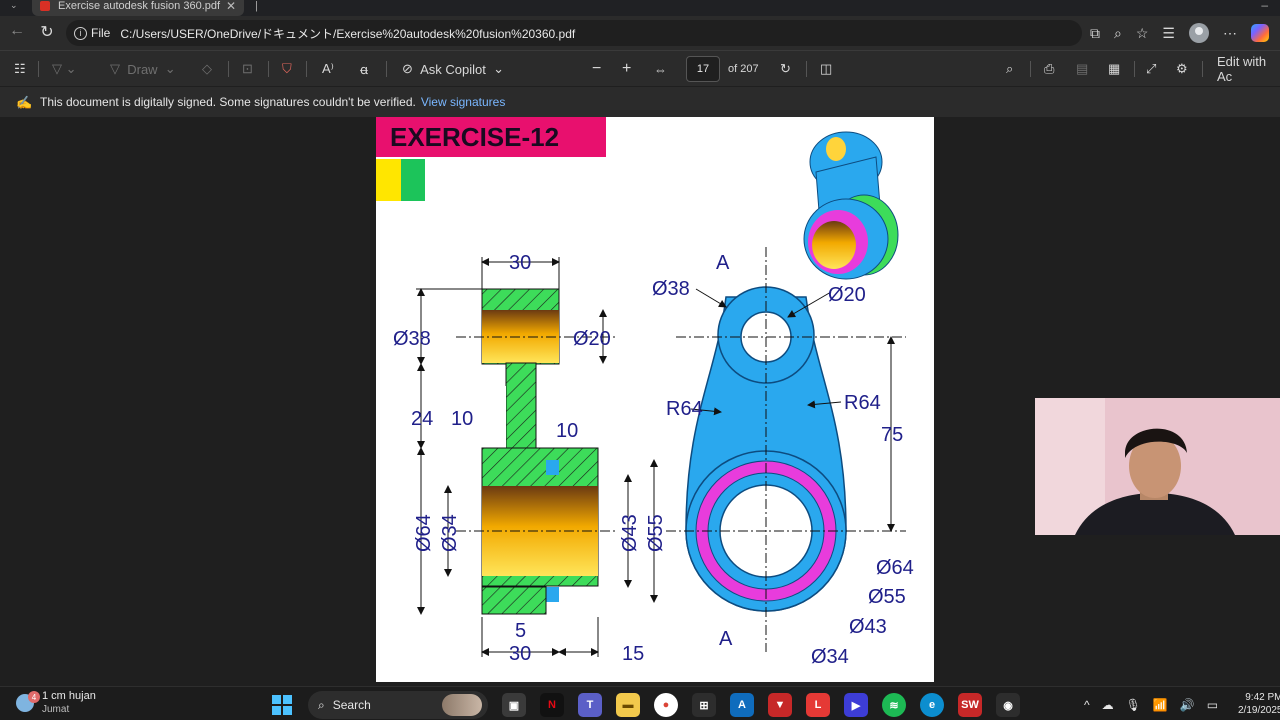  Describe the element at coordinates (932, 705) in the screenshot. I see `edge-icon: e` at that location.